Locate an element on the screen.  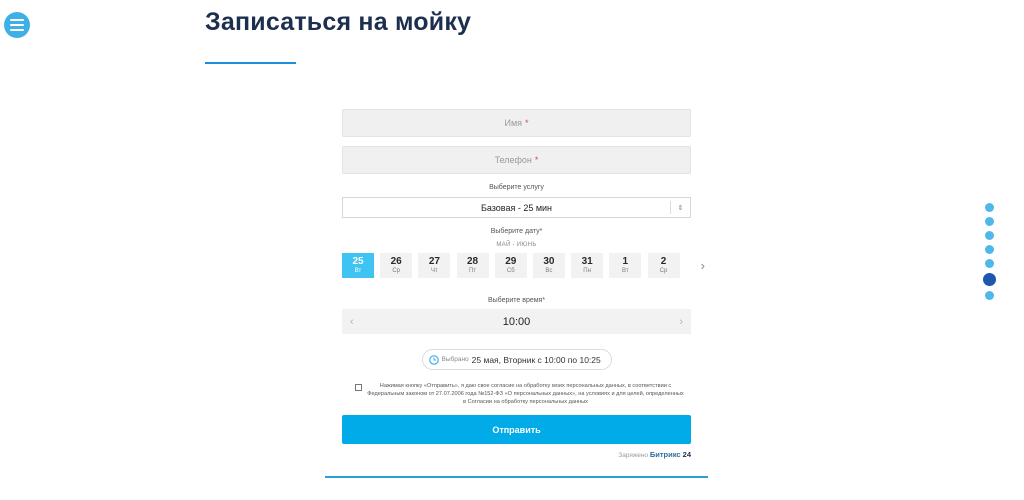
title-underline is located at coordinates (250, 63).